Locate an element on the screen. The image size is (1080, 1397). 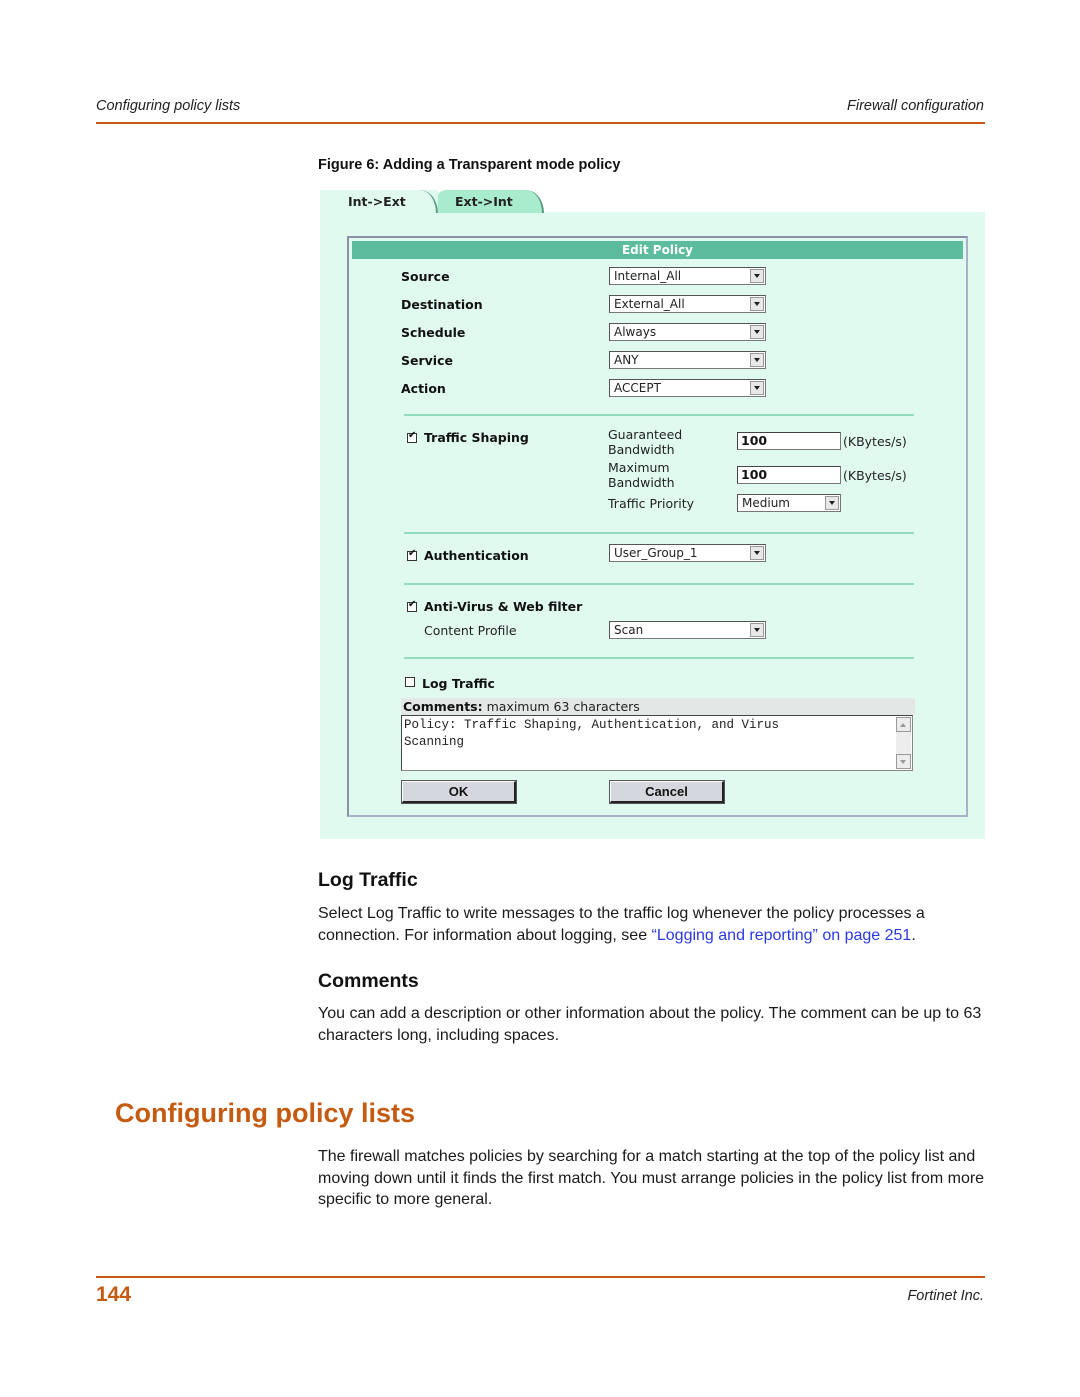
traffic-priority-select: Medium is located at coordinates (789, 503).